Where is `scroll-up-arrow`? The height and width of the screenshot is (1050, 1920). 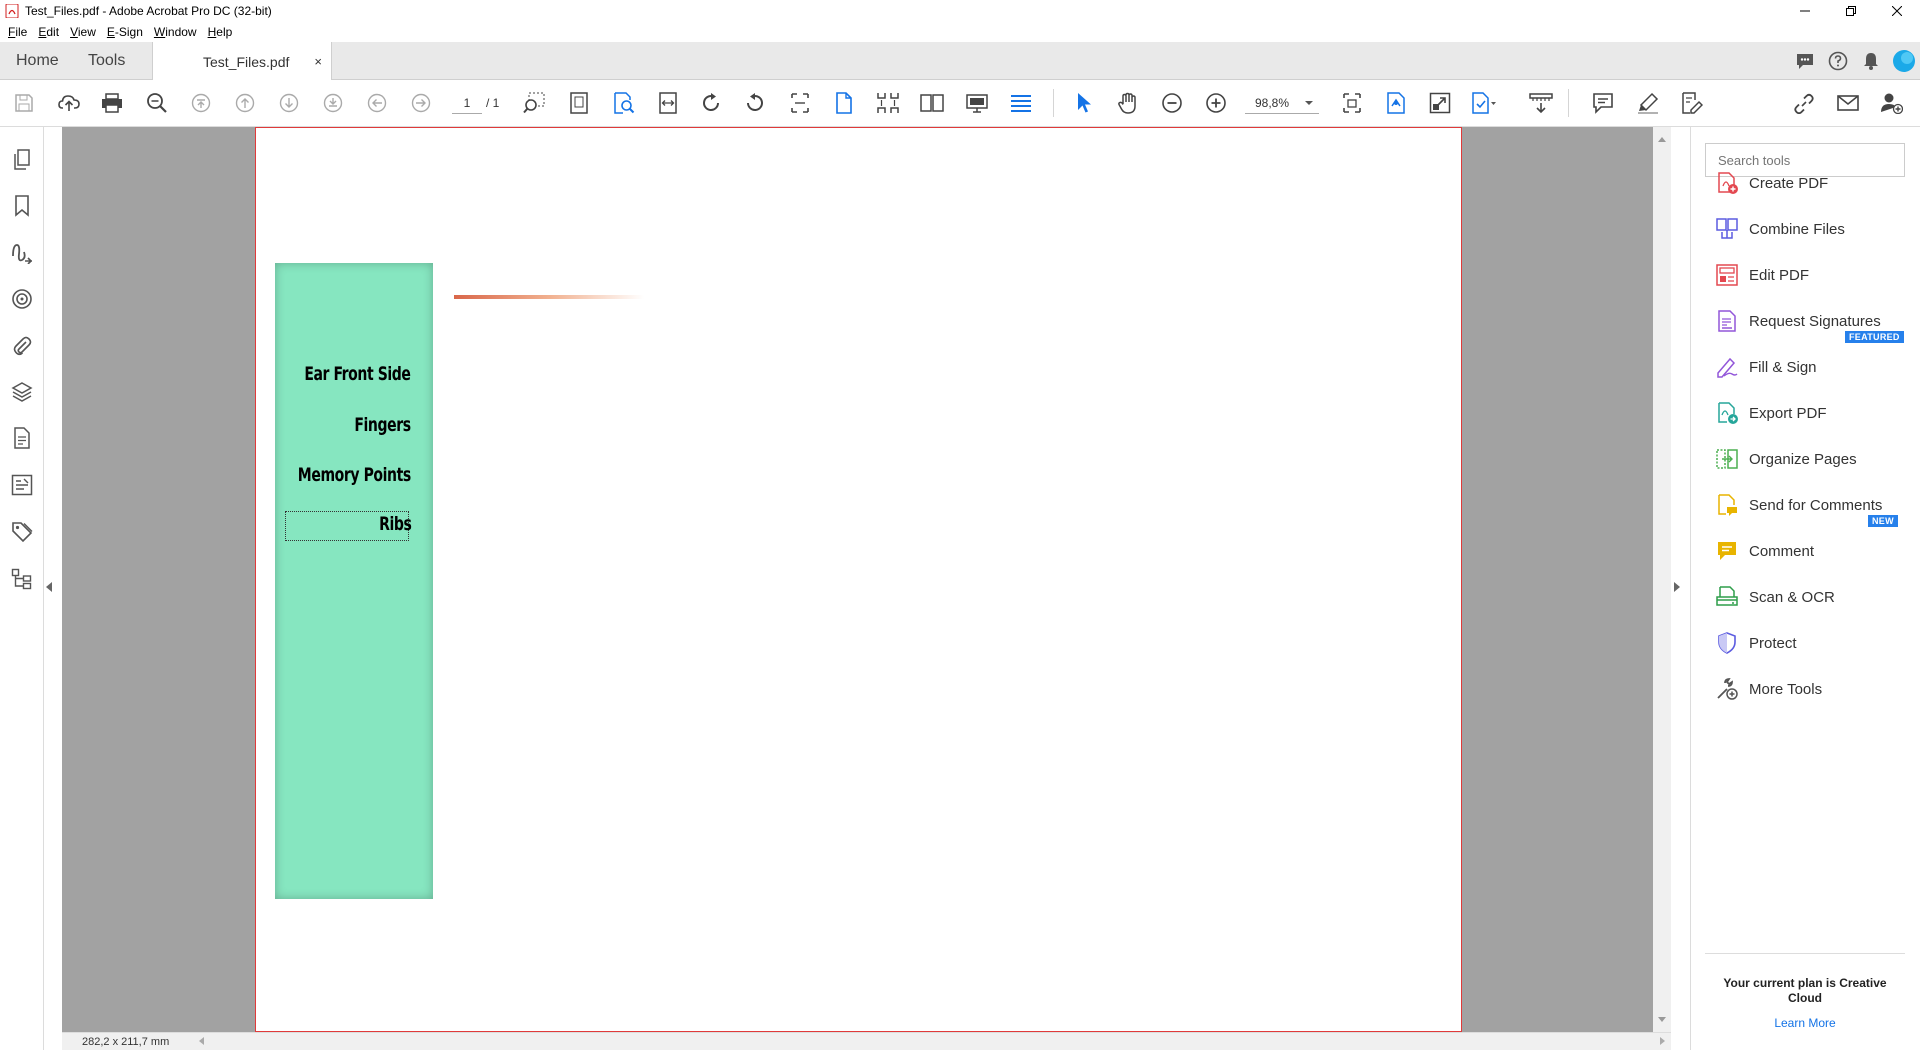 scroll-up-arrow is located at coordinates (1662, 139).